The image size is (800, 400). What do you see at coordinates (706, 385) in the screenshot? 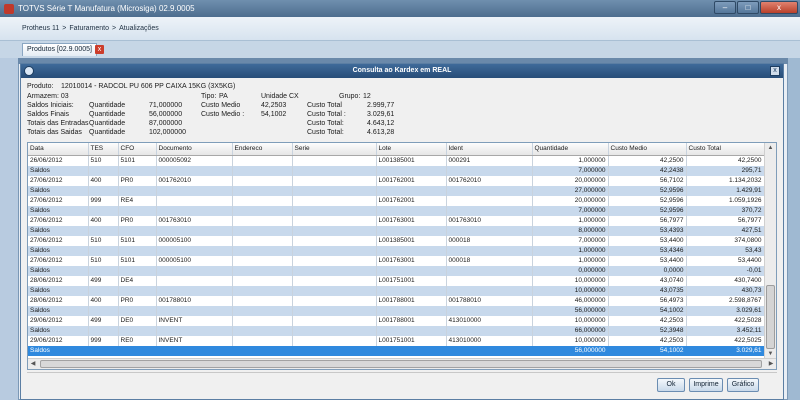
I see `imprime-button: Imprime` at bounding box center [706, 385].